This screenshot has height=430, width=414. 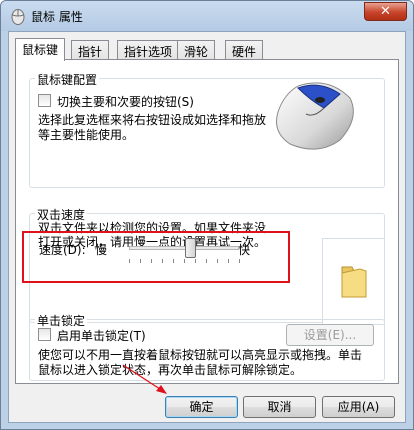 What do you see at coordinates (67, 79) in the screenshot?
I see `button-config-title: 鼠标键配置` at bounding box center [67, 79].